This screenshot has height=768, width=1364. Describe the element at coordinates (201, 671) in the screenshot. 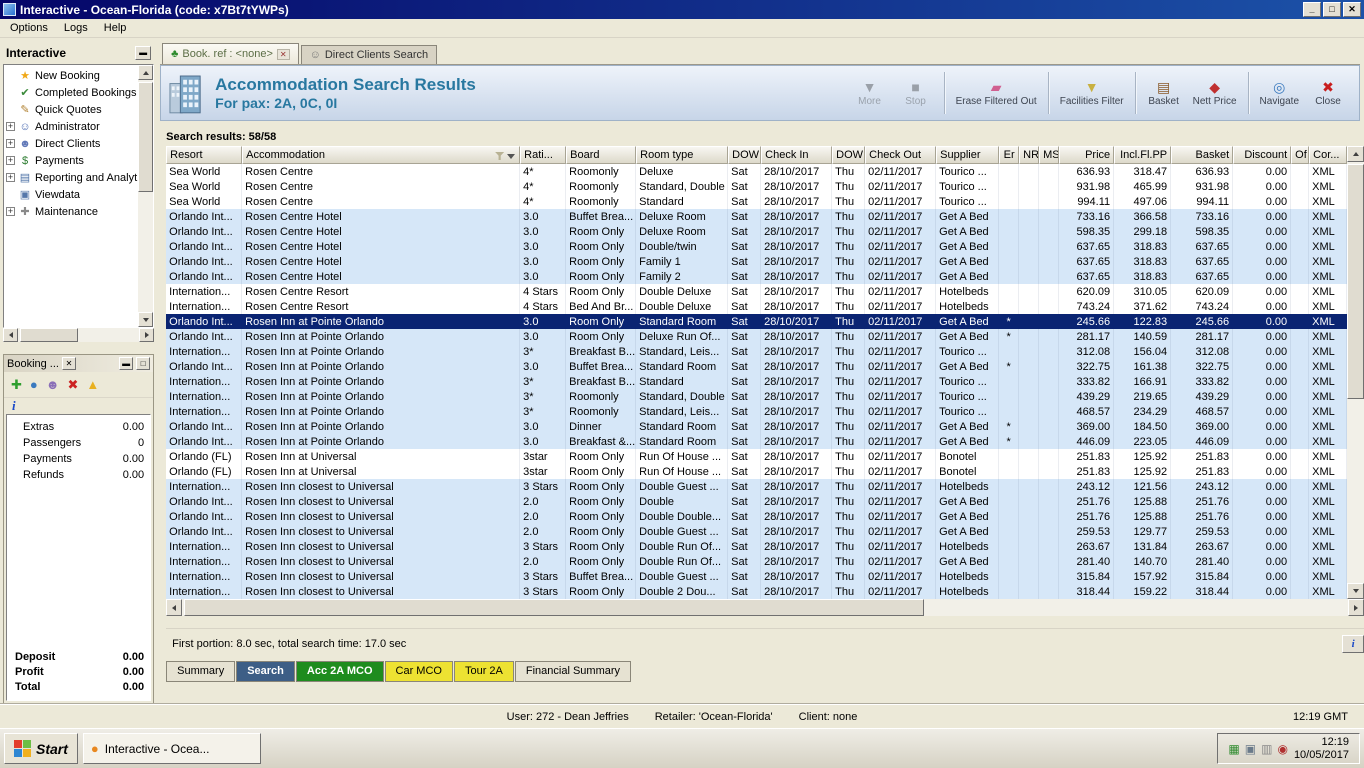

I see `bottom-tab-summary: Summary` at that location.